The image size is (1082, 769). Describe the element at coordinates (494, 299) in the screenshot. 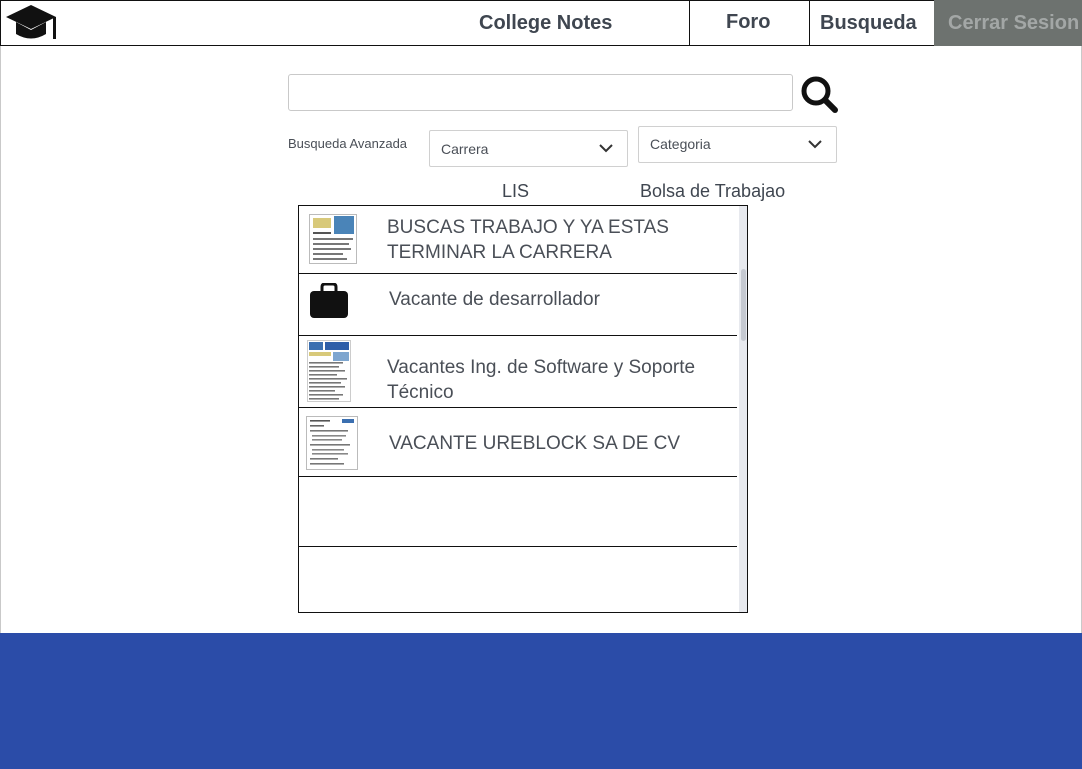

I see `result-title: Vacante de desarrollador` at that location.